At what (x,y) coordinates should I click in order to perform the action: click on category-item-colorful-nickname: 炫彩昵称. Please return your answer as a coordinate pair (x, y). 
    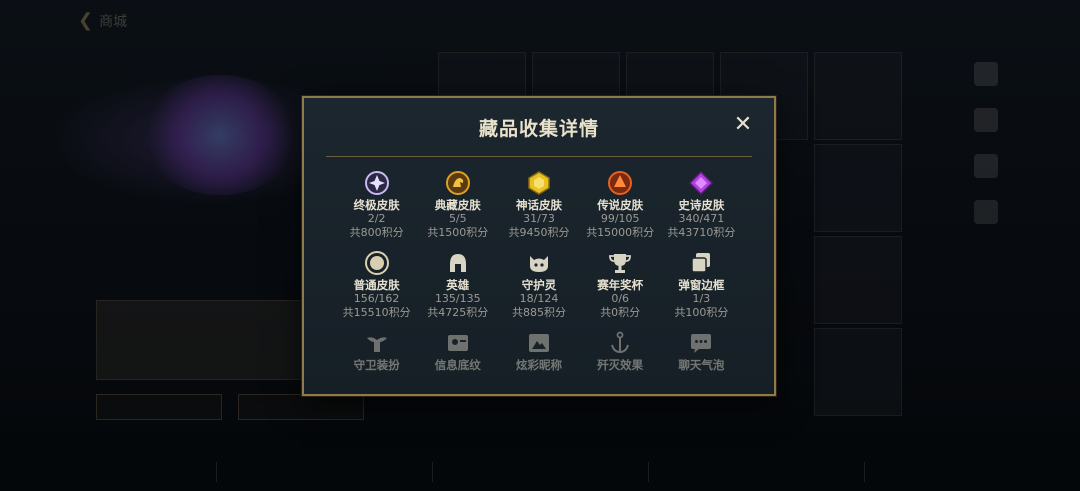
    Looking at the image, I should click on (538, 350).